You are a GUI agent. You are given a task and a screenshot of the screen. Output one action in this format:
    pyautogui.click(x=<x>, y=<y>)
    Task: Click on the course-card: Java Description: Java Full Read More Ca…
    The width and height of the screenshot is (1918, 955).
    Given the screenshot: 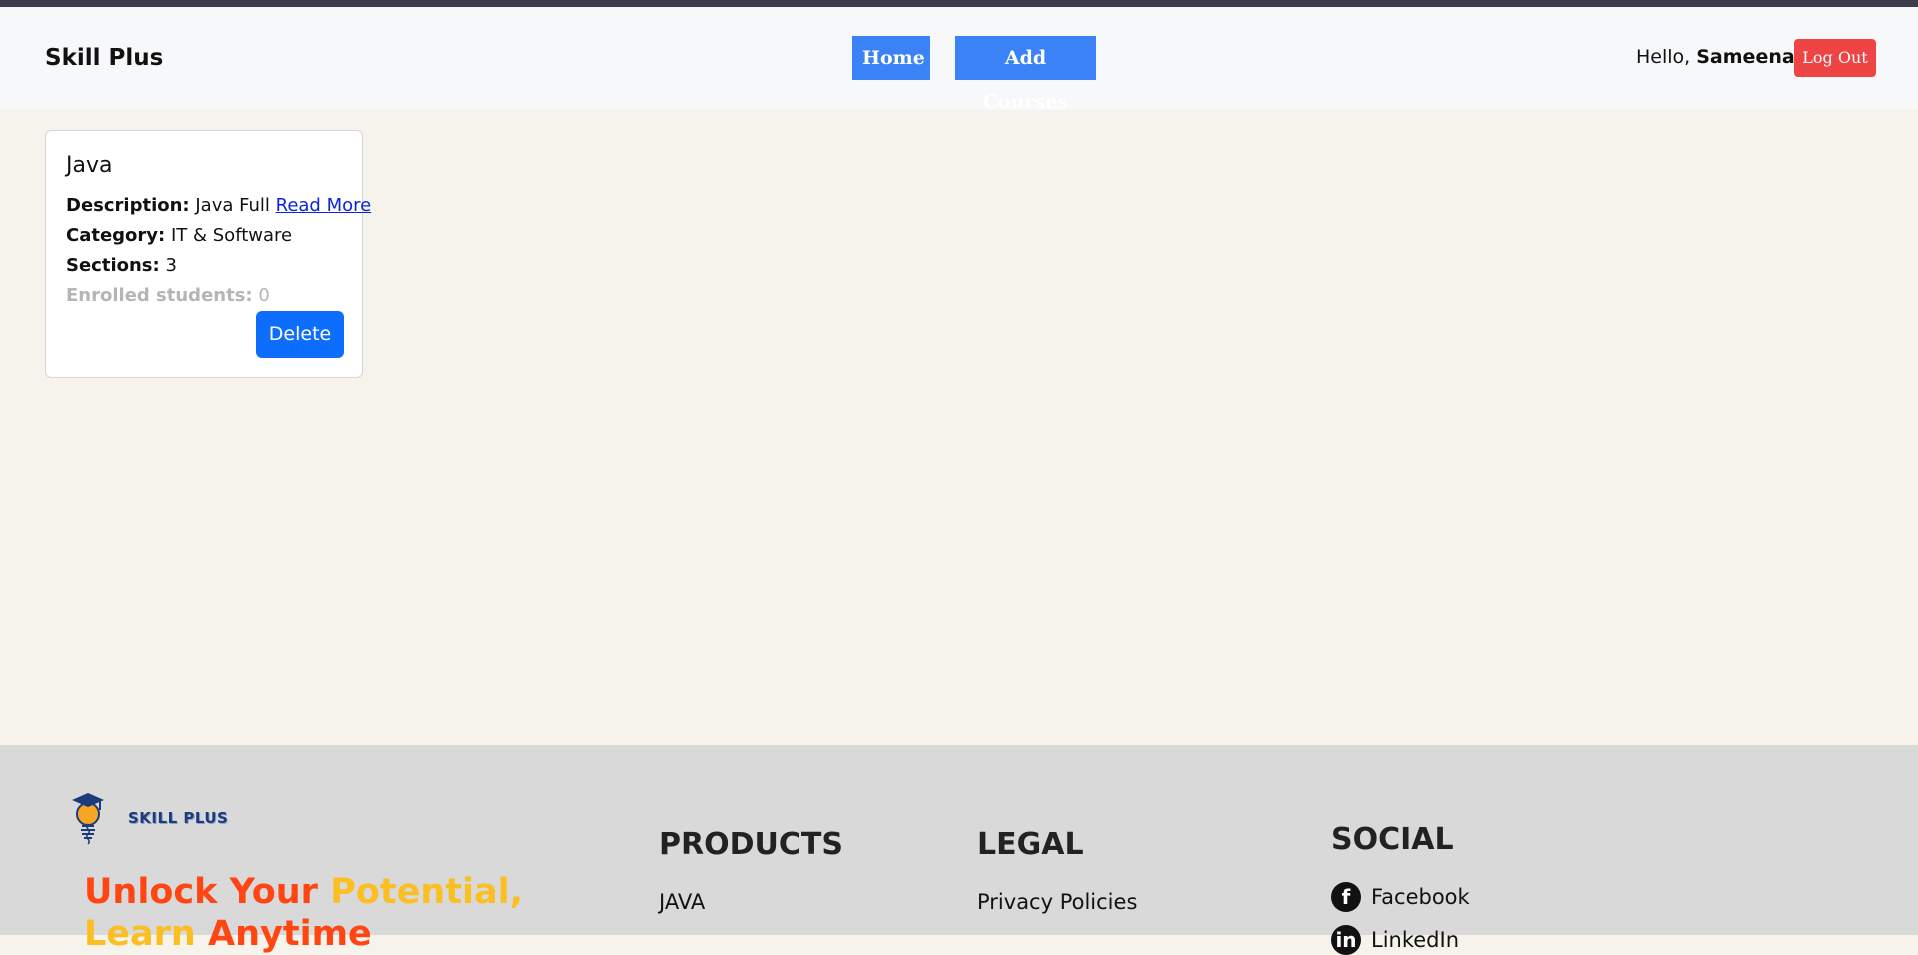 What is the action you would take?
    pyautogui.click(x=208, y=254)
    